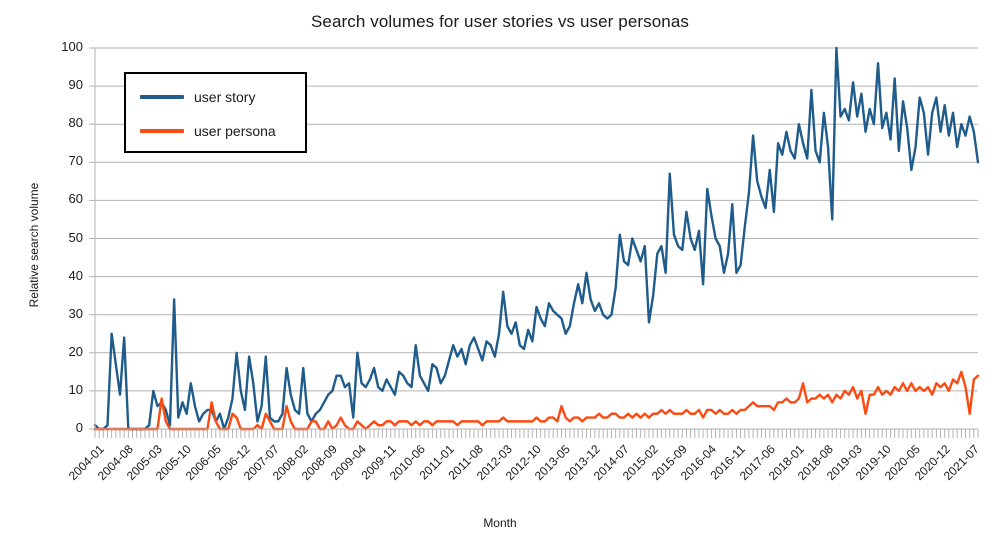  What do you see at coordinates (225, 97) in the screenshot?
I see `legend-label-user-story: user story` at bounding box center [225, 97].